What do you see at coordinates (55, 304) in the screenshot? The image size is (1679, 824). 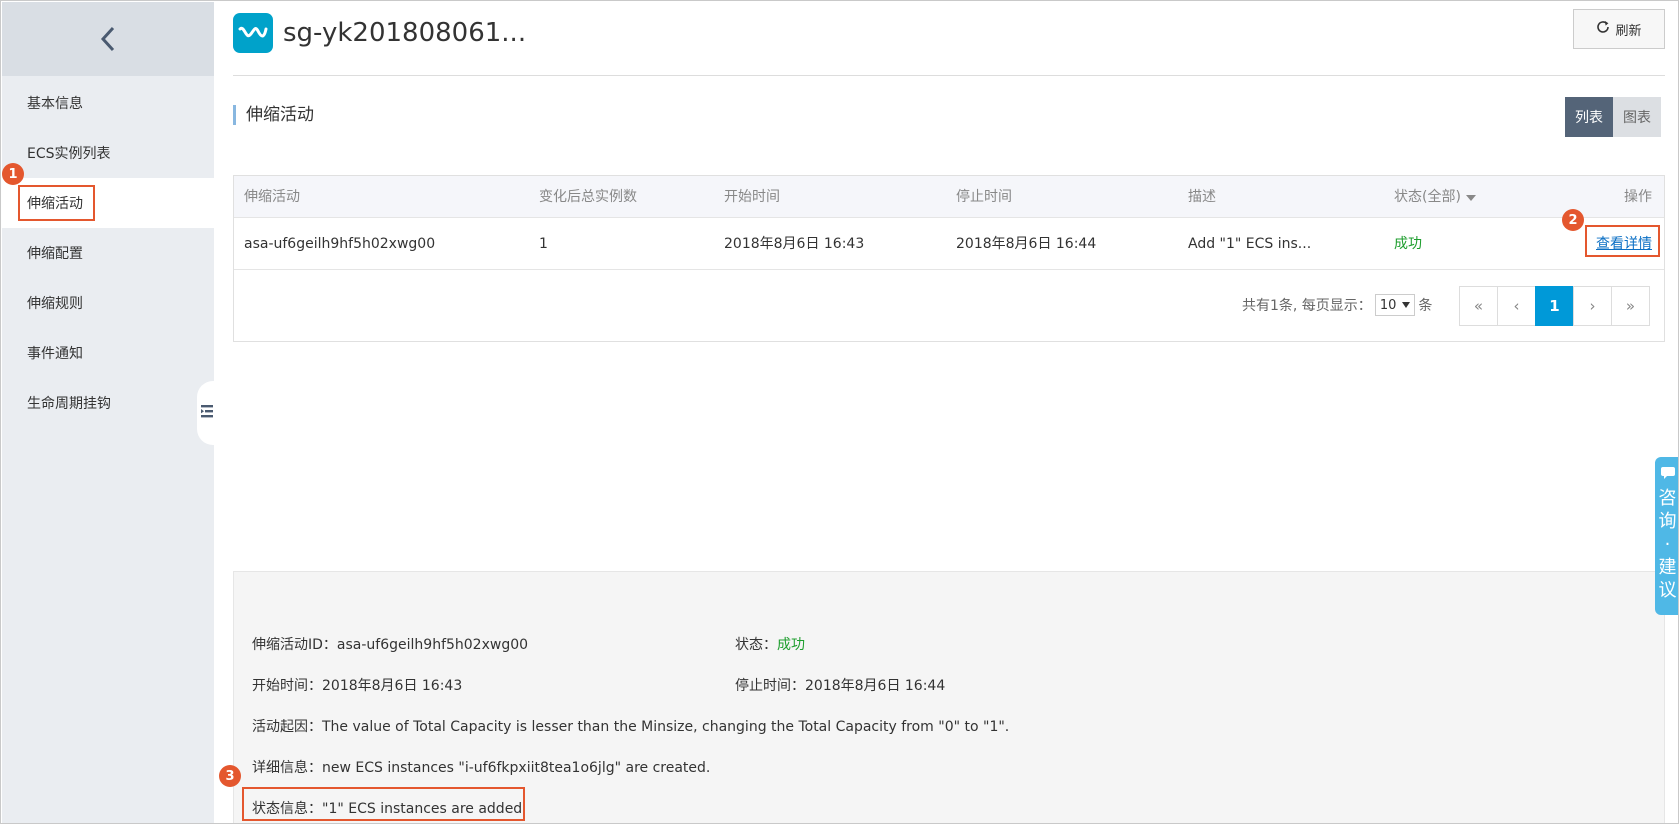 I see `sidebar-item-label: 伸缩规则` at bounding box center [55, 304].